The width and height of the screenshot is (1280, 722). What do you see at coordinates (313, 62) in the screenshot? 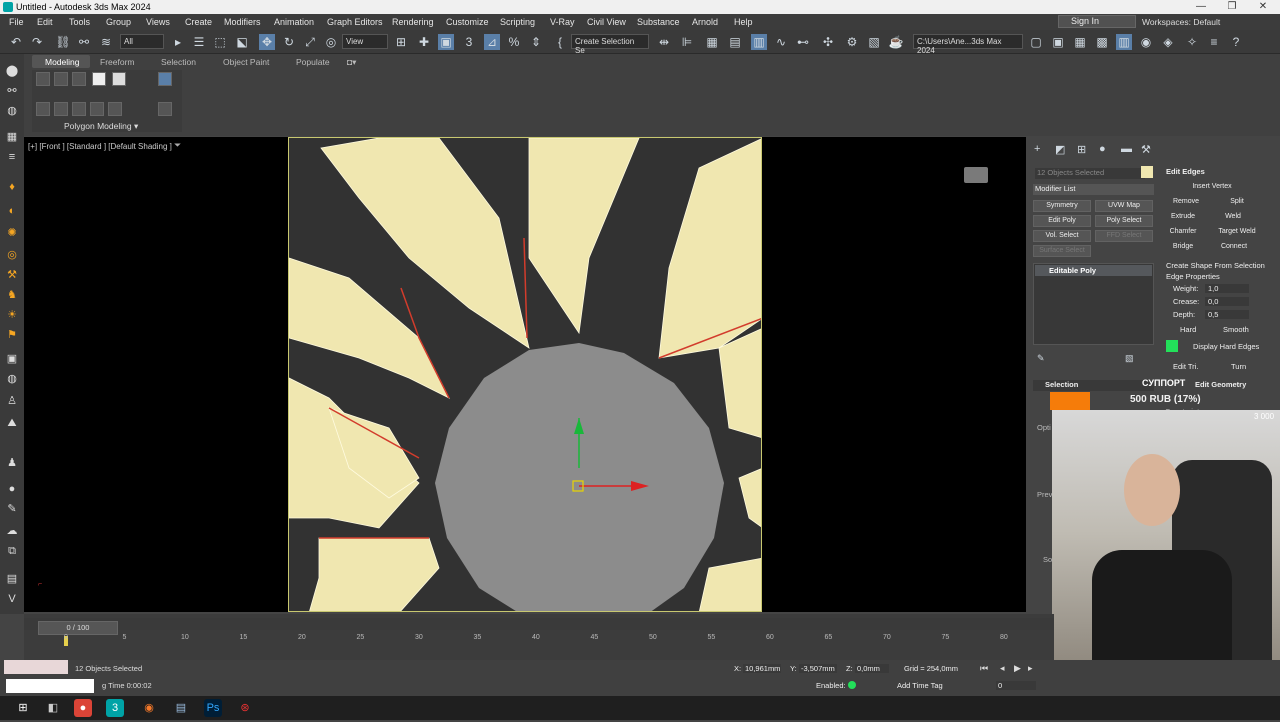
I see `tab-populate: Populate` at bounding box center [313, 62].